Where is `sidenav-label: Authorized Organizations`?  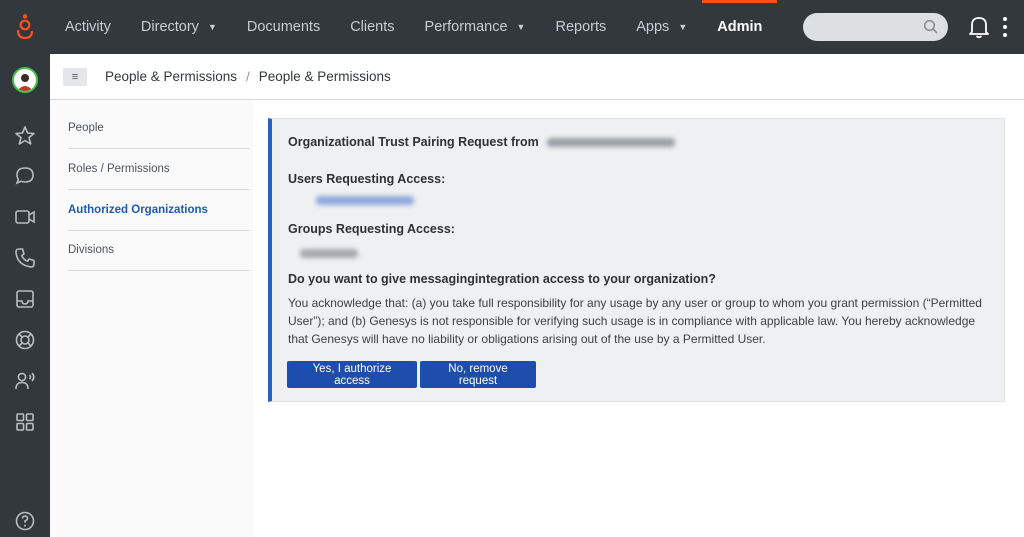
sidenav-label: Authorized Organizations is located at coordinates (138, 210).